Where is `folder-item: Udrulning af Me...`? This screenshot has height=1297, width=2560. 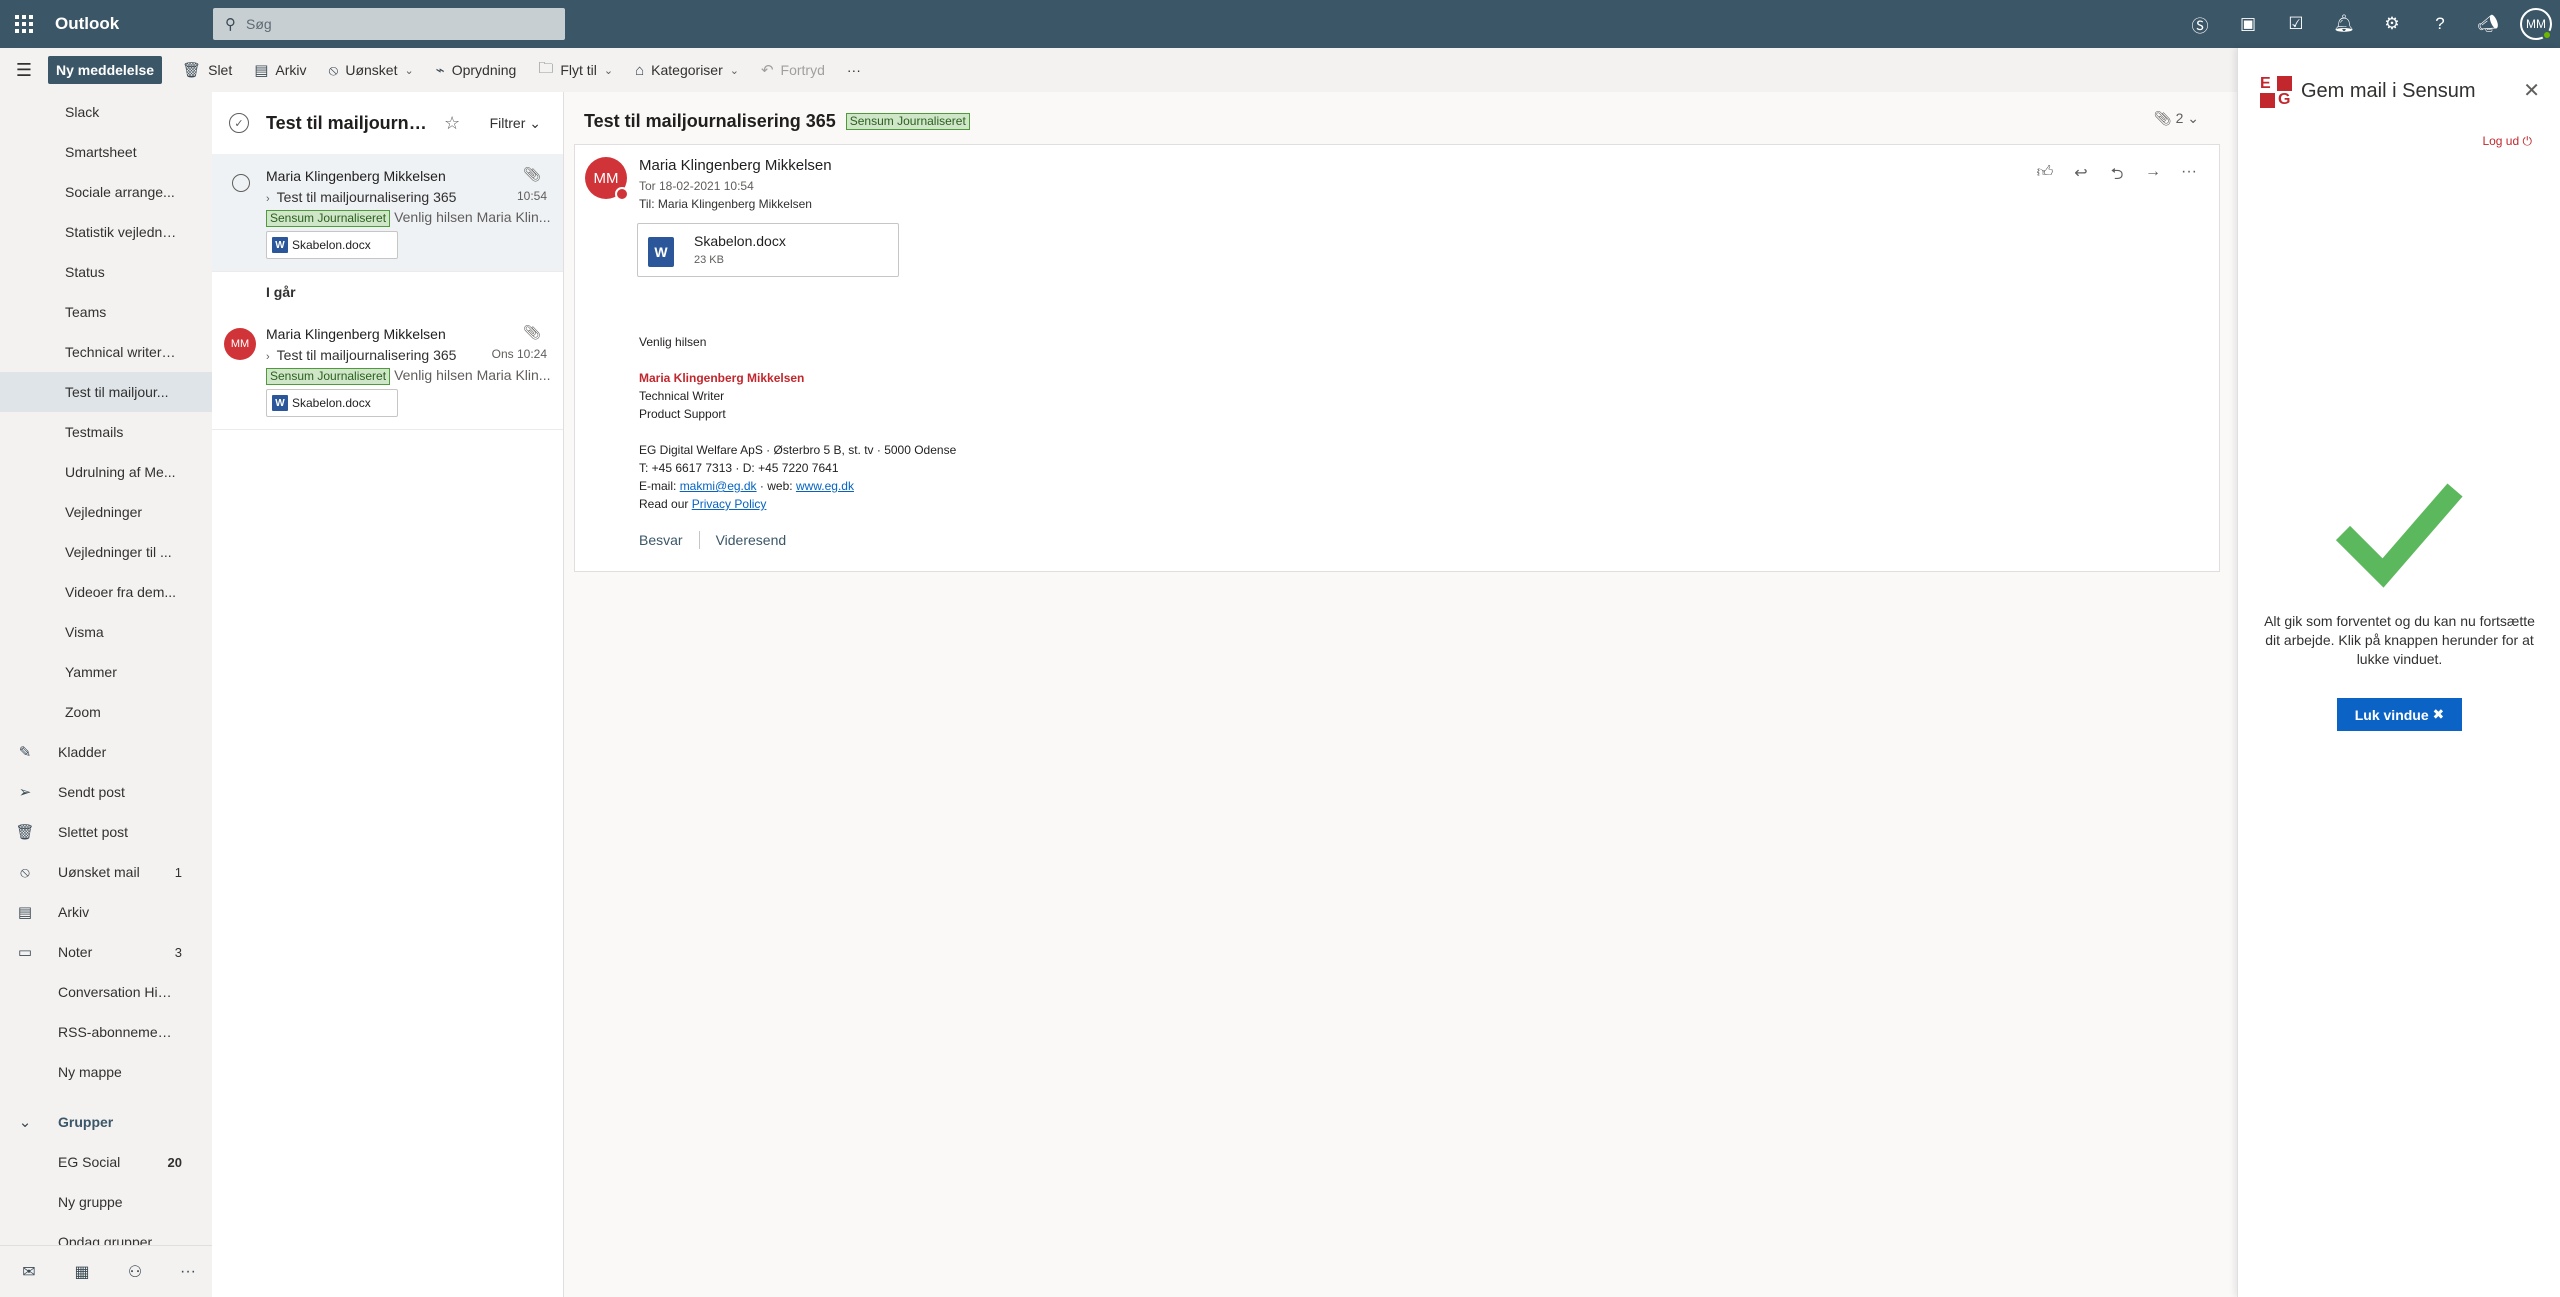
folder-item: Udrulning af Me... is located at coordinates (106, 472).